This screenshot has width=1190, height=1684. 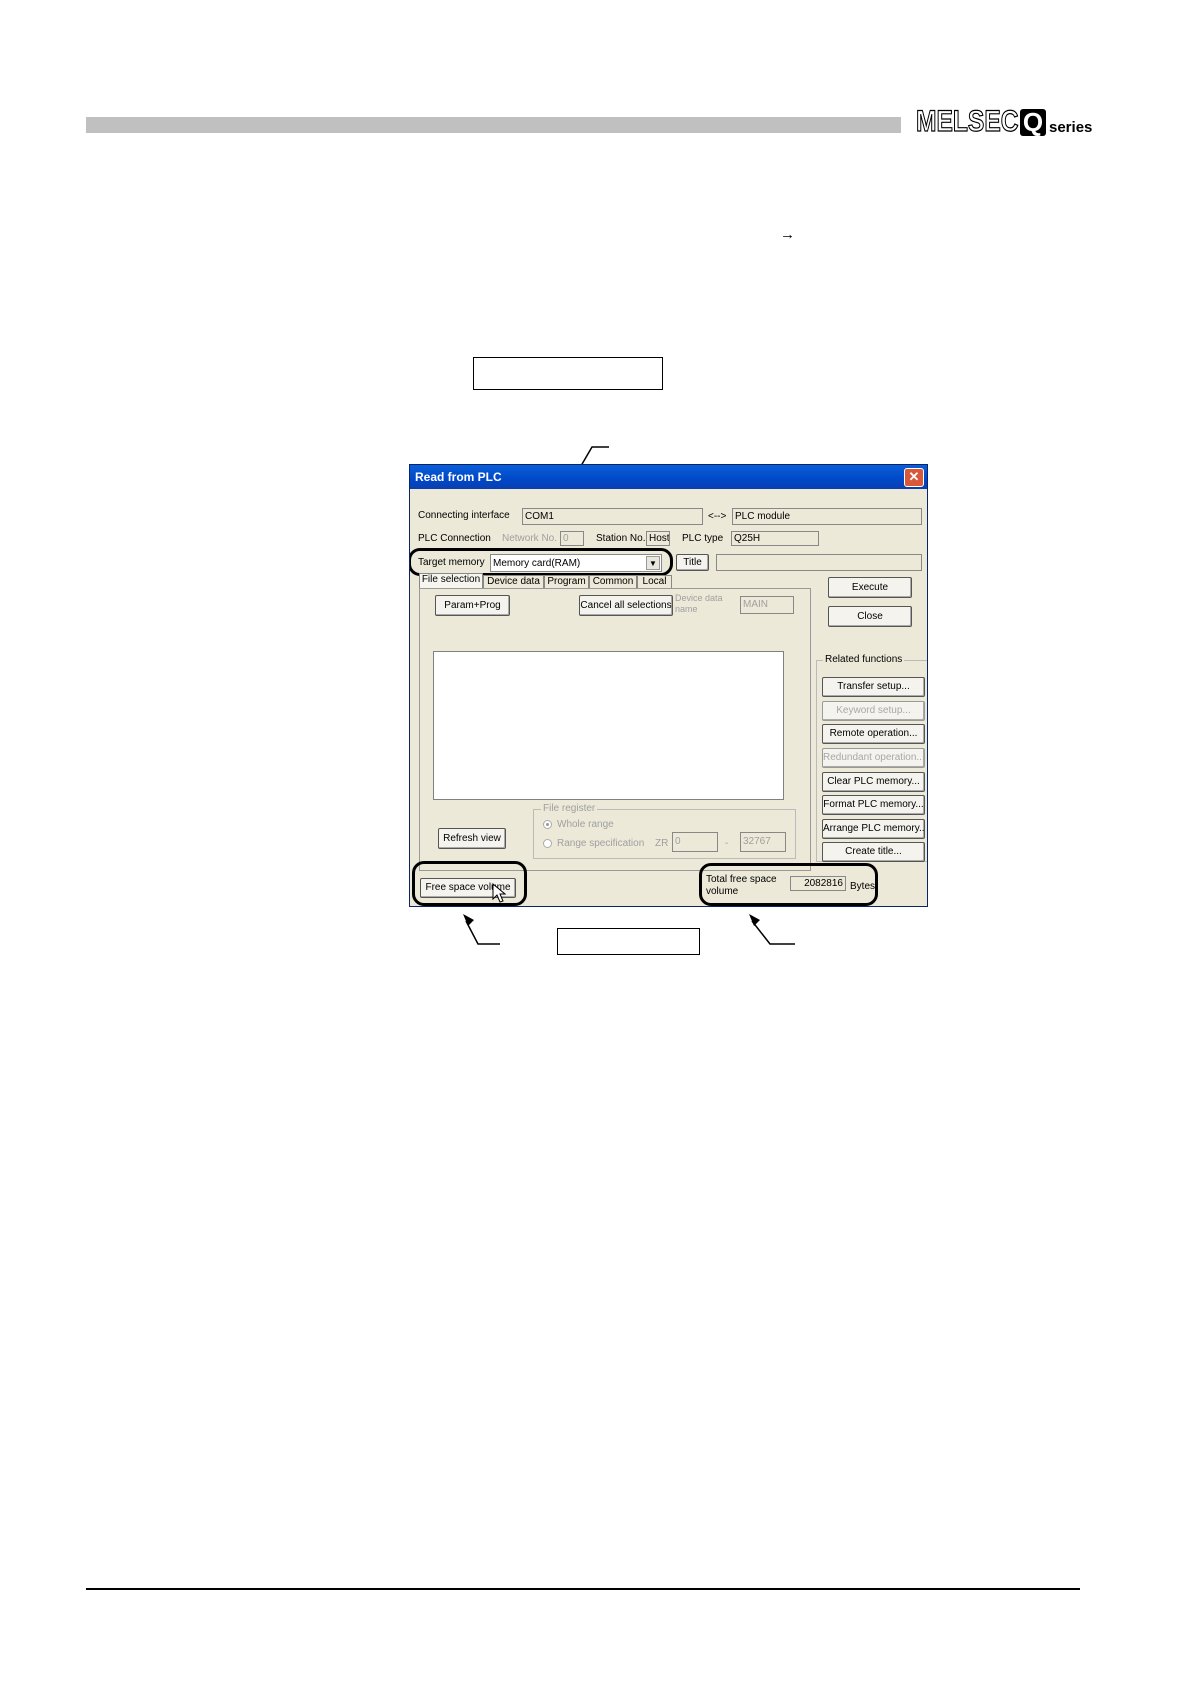 I want to click on title-field, so click(x=819, y=562).